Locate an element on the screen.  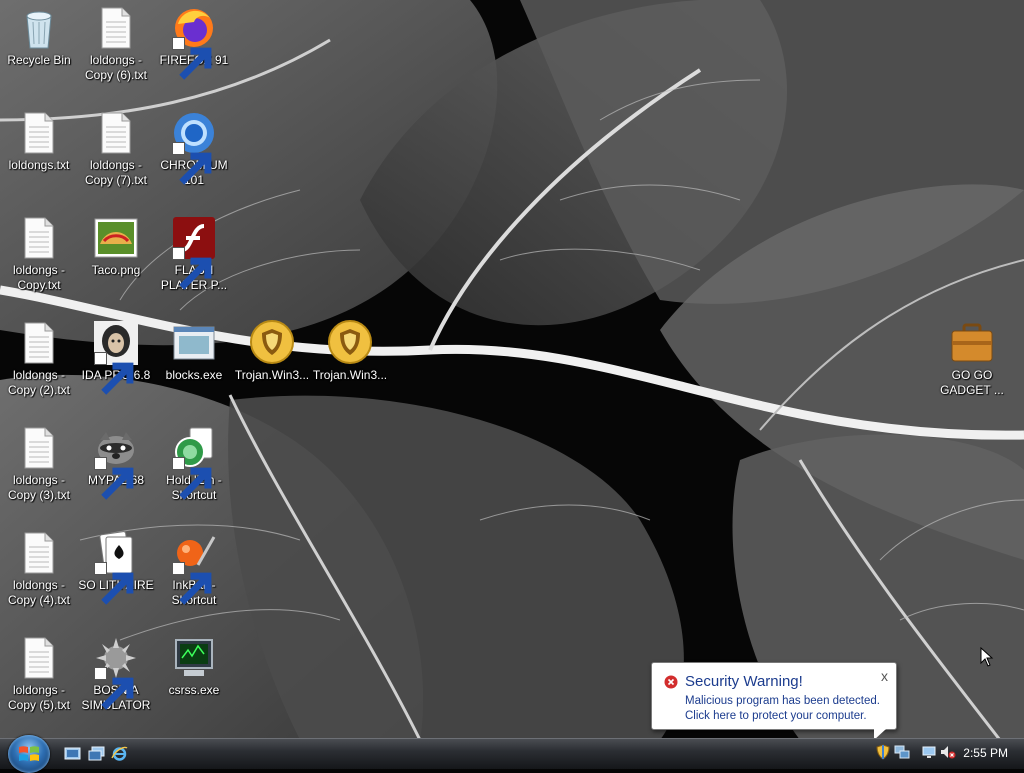
icon-text-file: loldongs - Copy (3).txt is located at coordinates (39, 463).